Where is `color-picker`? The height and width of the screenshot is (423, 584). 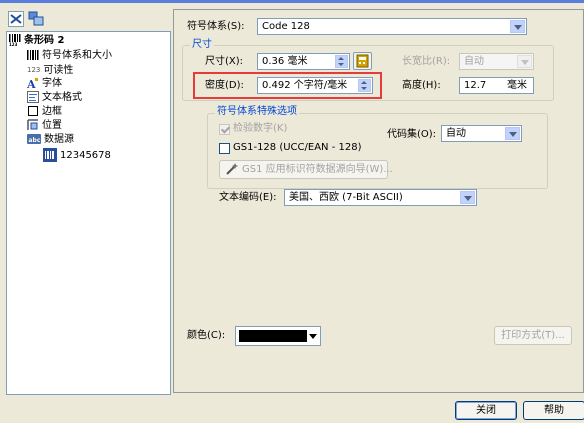 color-picker is located at coordinates (278, 336).